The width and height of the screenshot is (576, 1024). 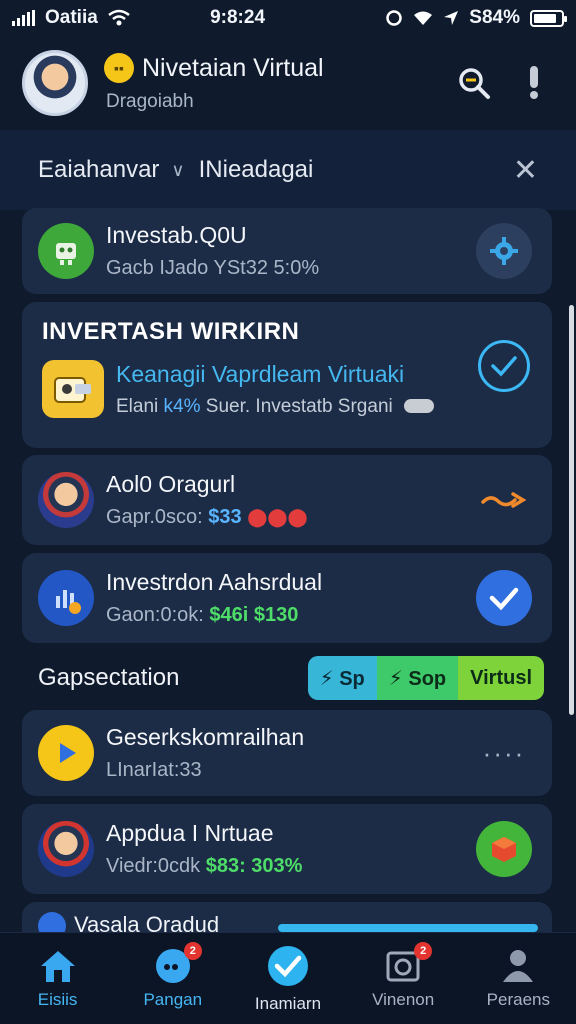 What do you see at coordinates (288, 1003) in the screenshot?
I see `nav-label: Inamiarn` at bounding box center [288, 1003].